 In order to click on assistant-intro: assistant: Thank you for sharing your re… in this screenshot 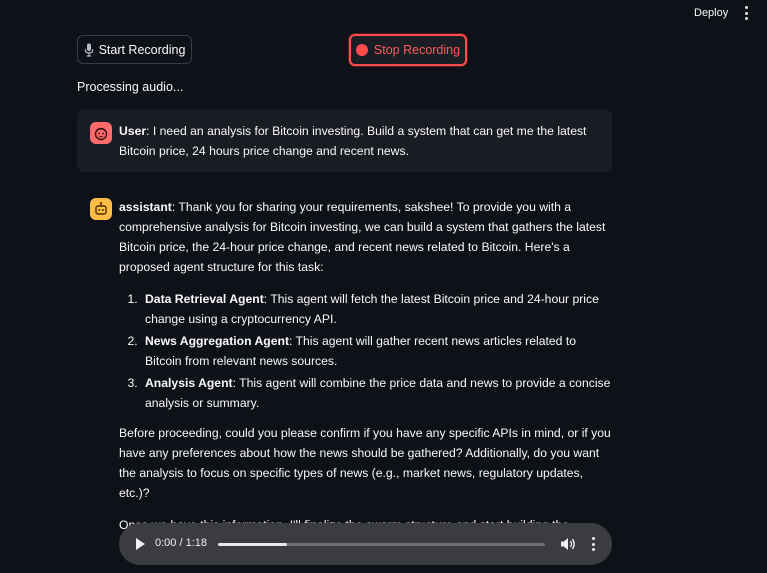, I will do `click(365, 237)`.